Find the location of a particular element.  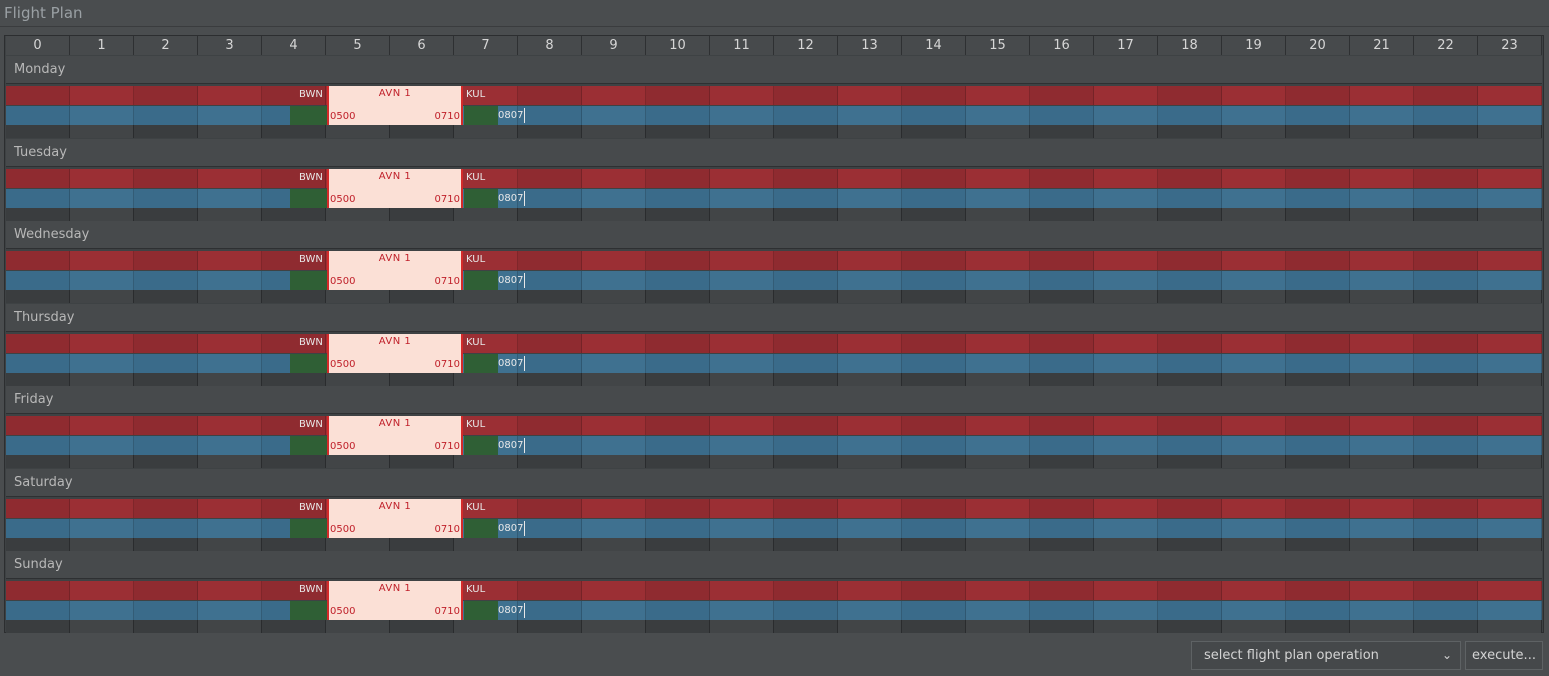

hour-label: 7 is located at coordinates (486, 45).